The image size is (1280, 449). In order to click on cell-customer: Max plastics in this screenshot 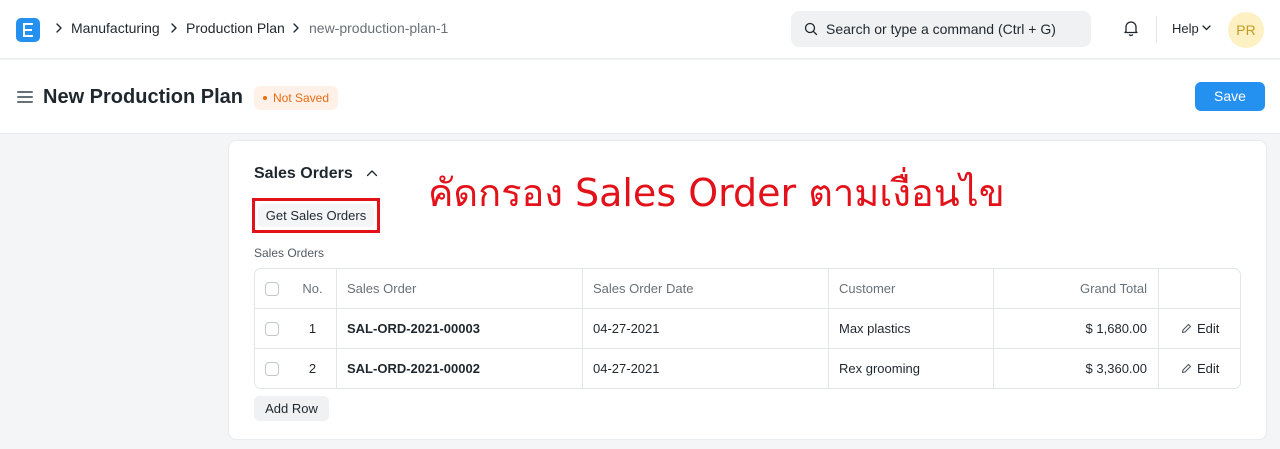, I will do `click(911, 329)`.